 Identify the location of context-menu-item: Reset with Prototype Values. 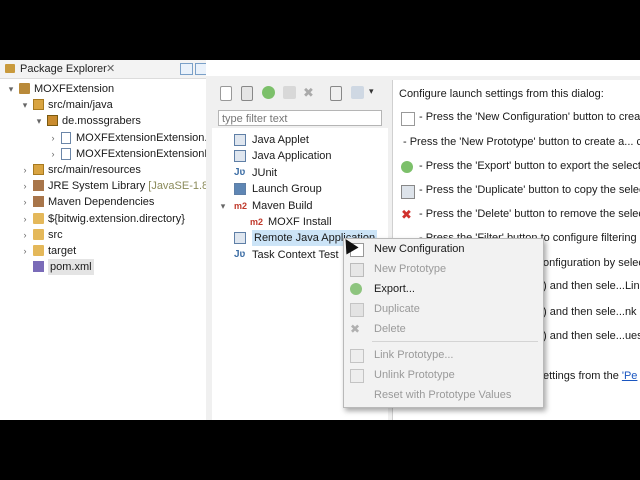
(442, 395).